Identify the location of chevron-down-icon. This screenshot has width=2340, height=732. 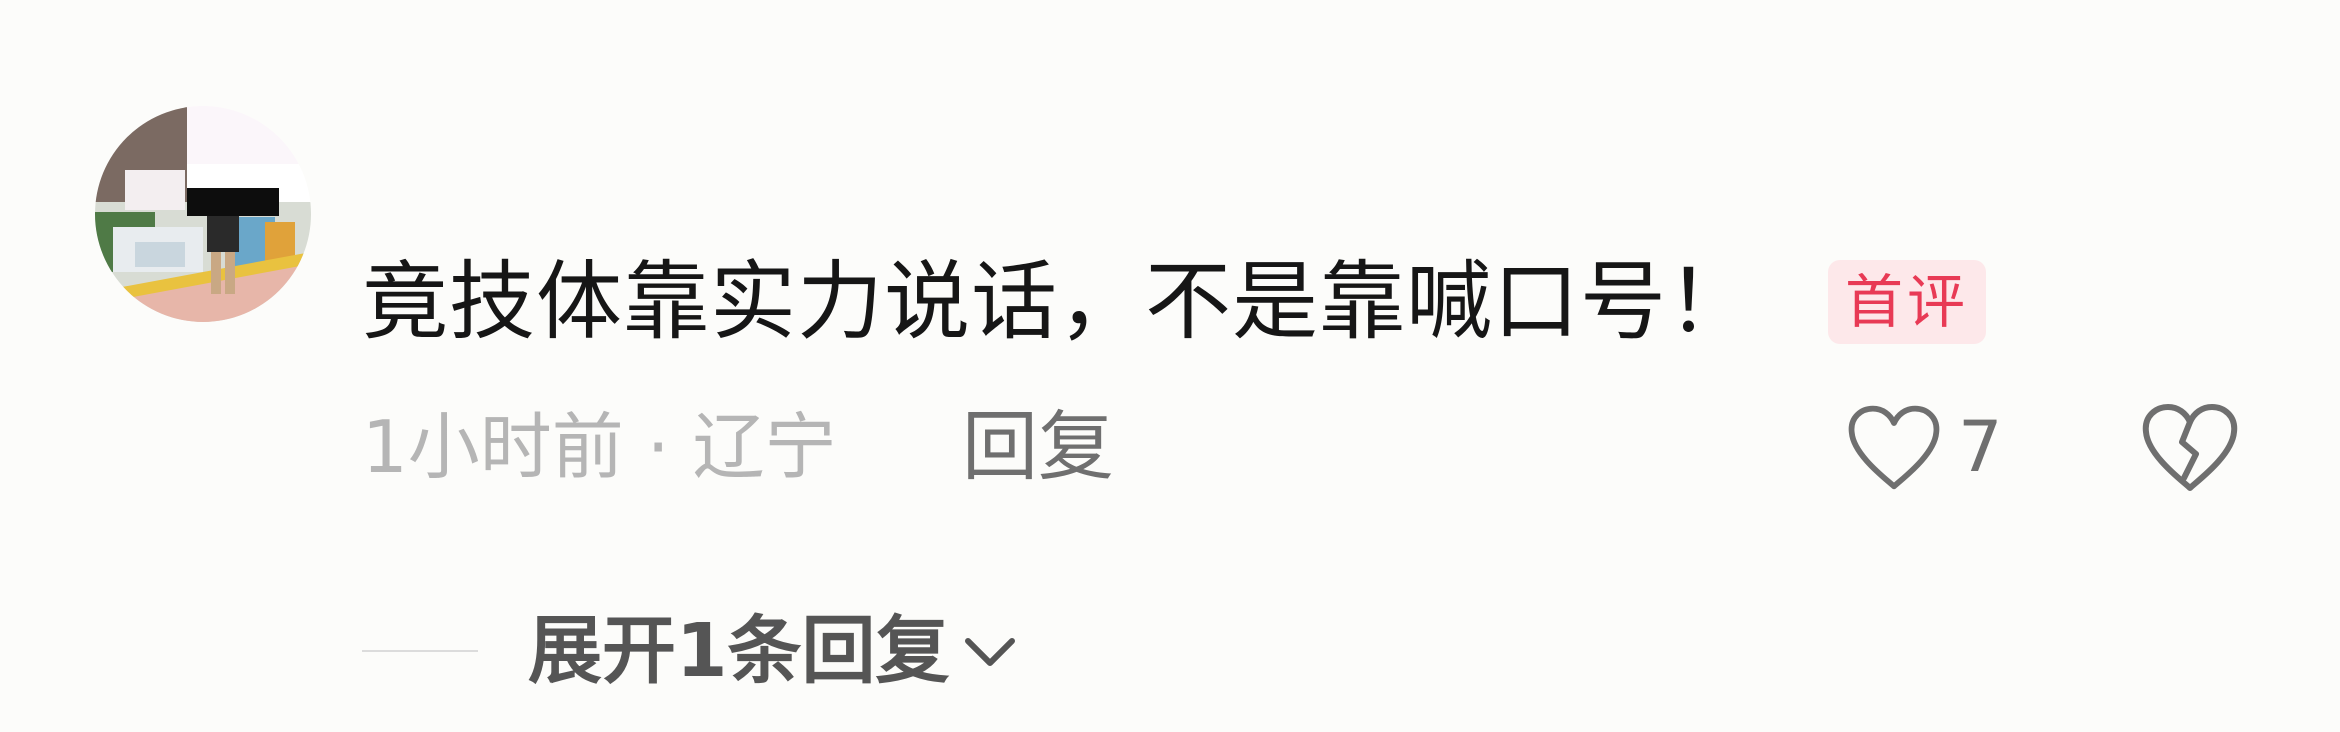
(989, 652).